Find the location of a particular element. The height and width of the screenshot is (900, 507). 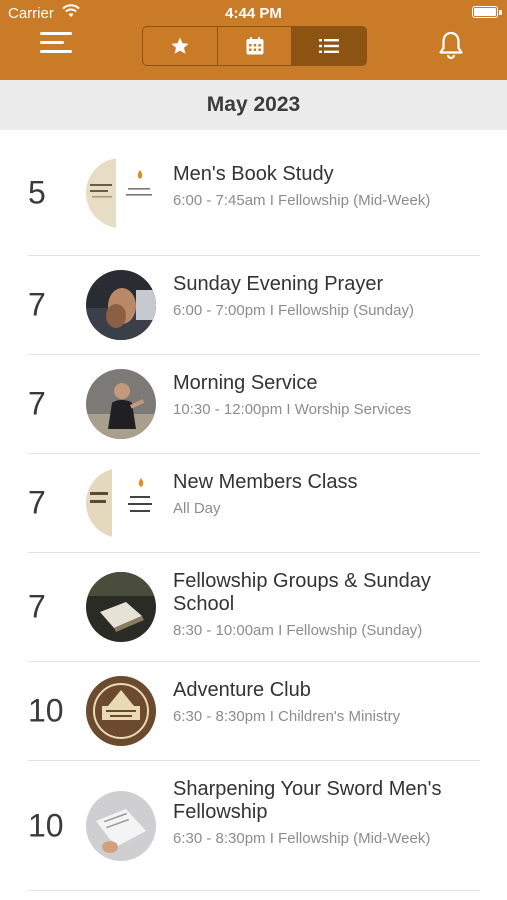

calendar-icon is located at coordinates (254, 46).